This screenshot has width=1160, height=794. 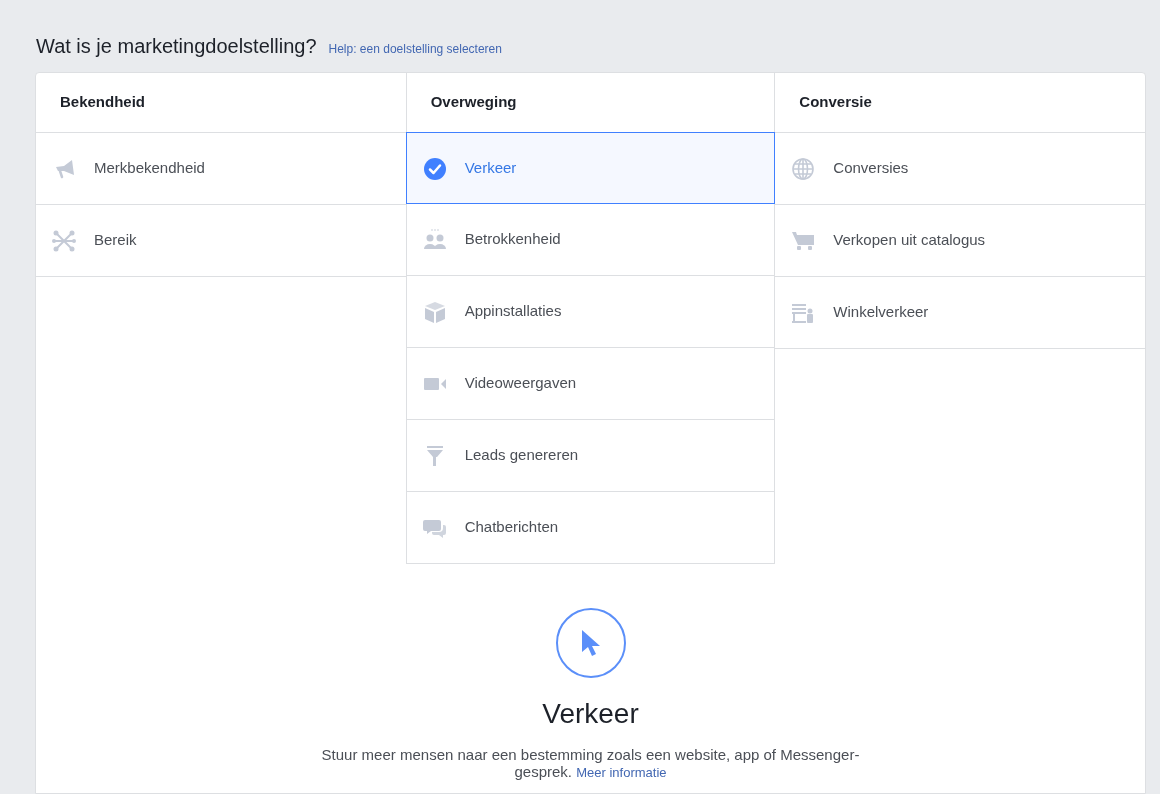 I want to click on column-header: Bekendheid, so click(x=103, y=102).